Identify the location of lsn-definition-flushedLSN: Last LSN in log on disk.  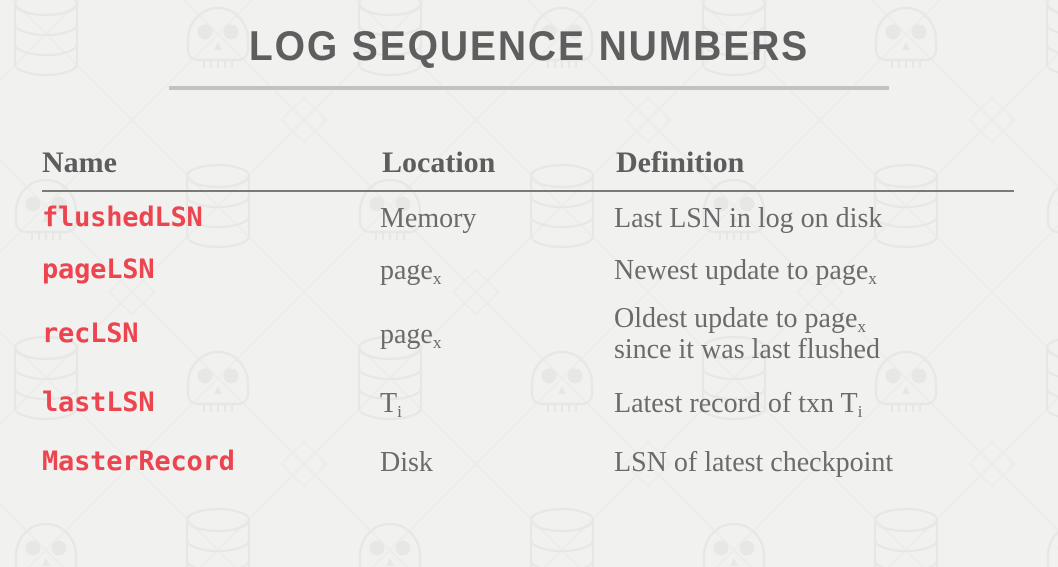
(814, 217).